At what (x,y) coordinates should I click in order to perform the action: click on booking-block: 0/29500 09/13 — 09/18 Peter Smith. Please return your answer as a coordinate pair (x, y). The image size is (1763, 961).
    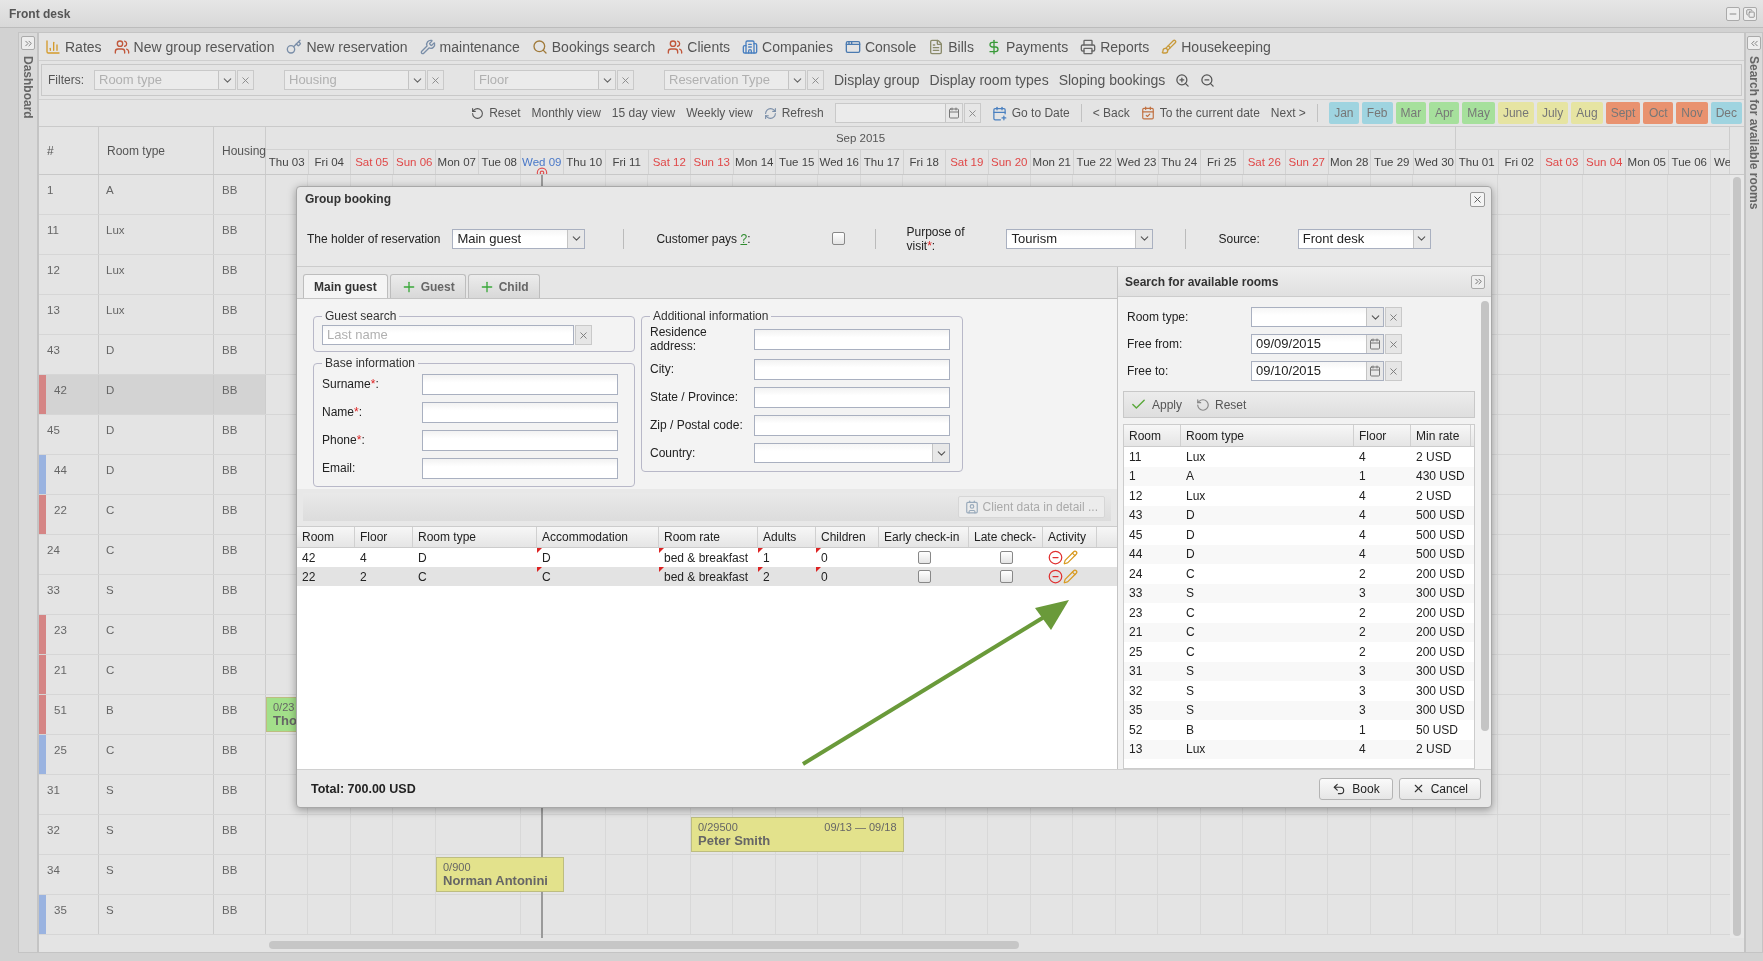
    Looking at the image, I should click on (797, 834).